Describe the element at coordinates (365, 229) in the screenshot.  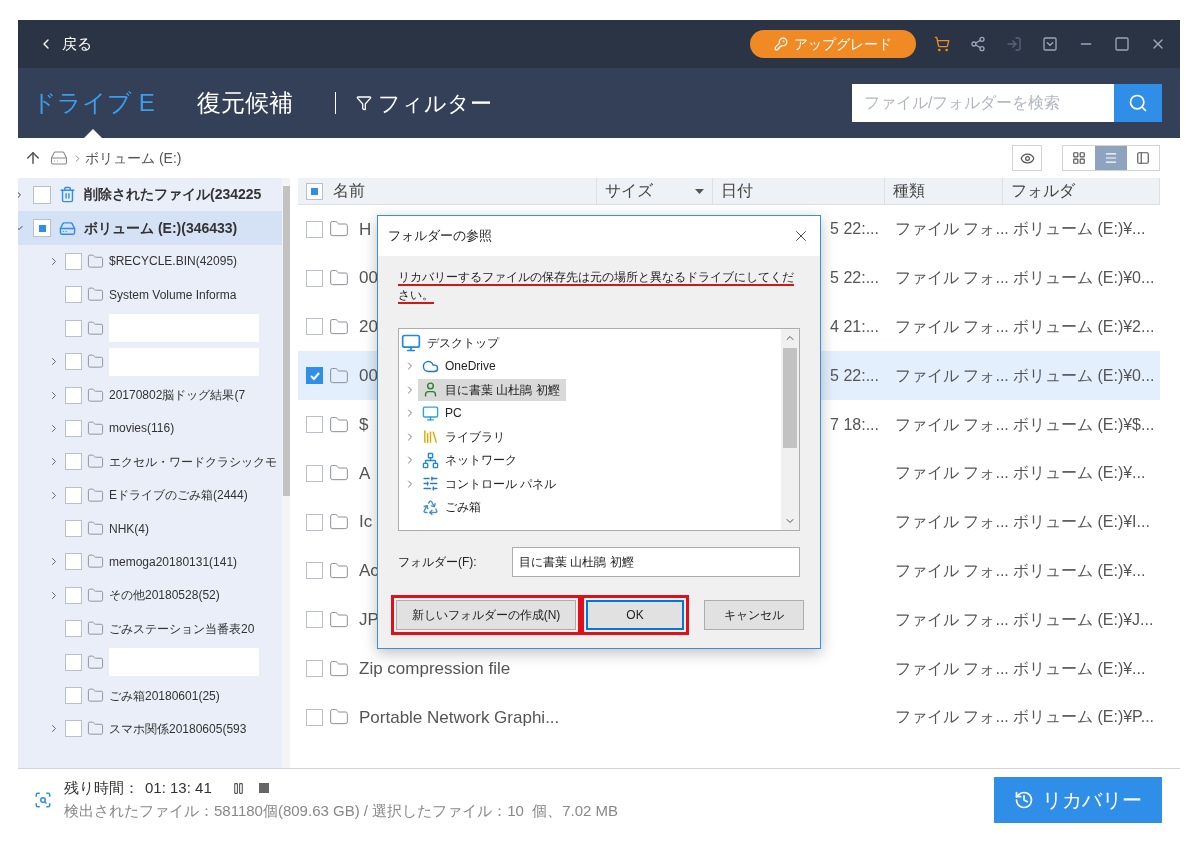
I see `file-name: H` at that location.